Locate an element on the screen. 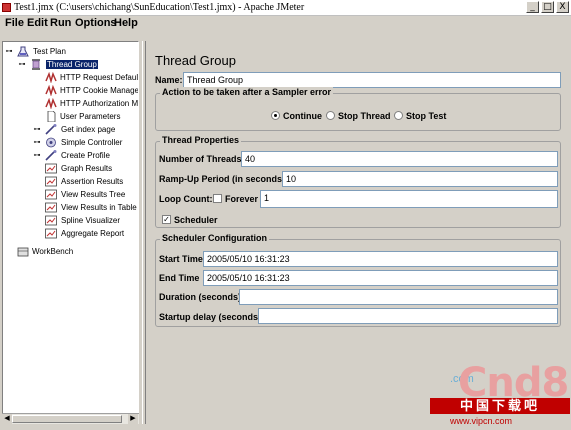  tree-node-view-results-tree: View Results Tree is located at coordinates (70, 194).